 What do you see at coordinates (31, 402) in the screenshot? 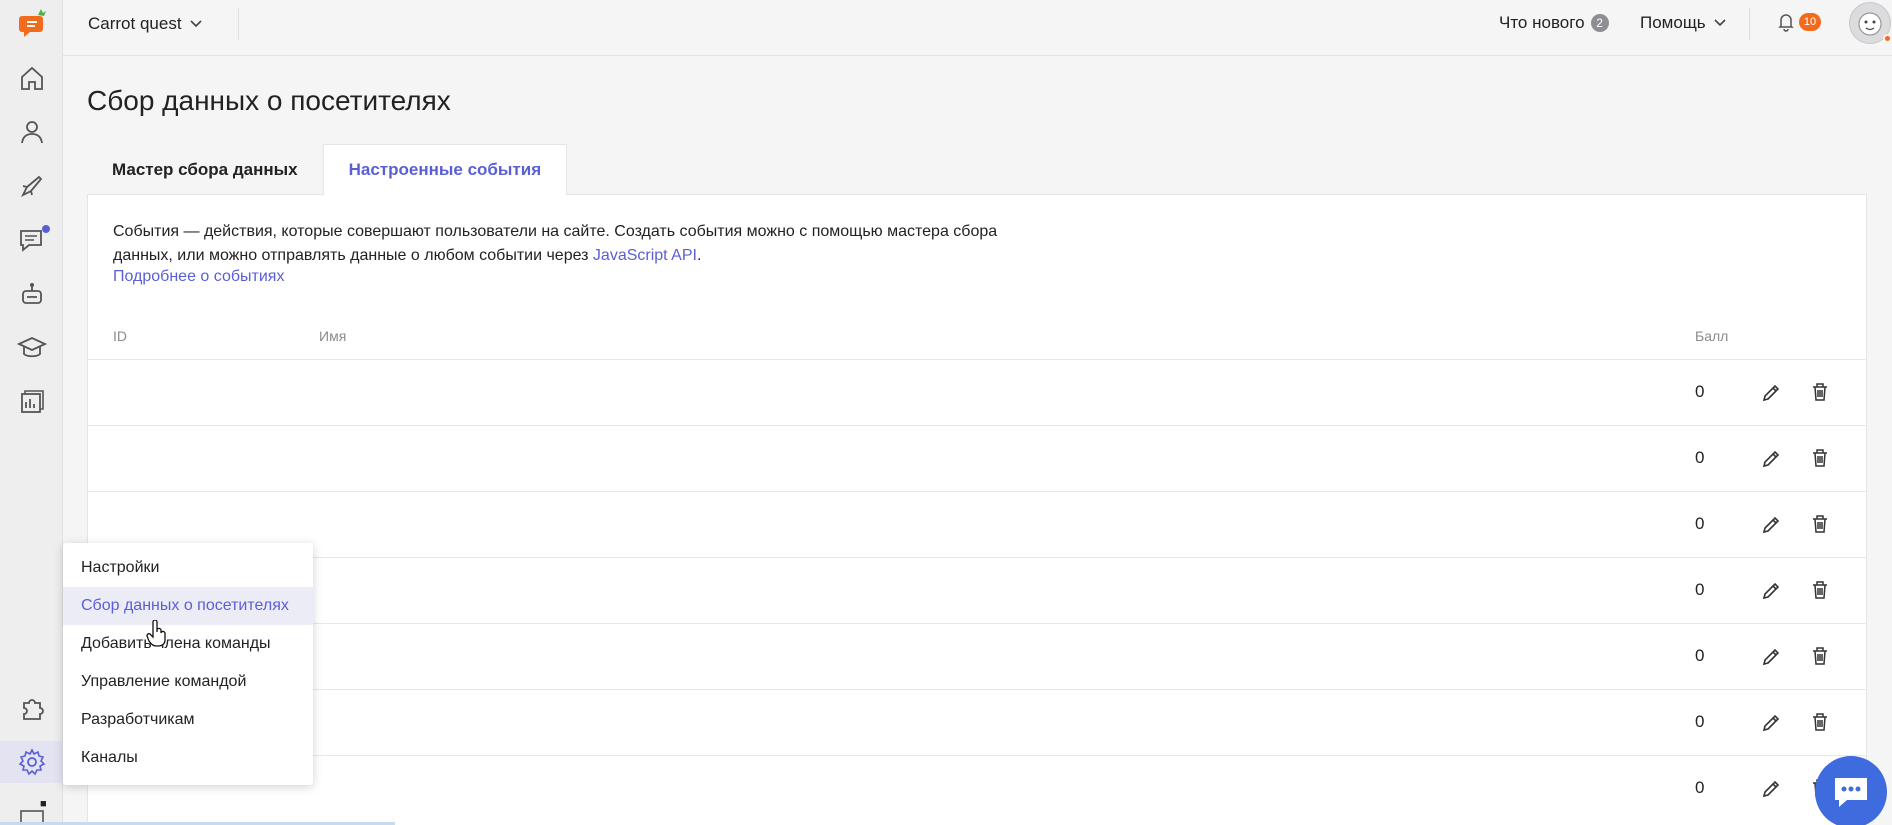
I see `nav-reports-icon` at bounding box center [31, 402].